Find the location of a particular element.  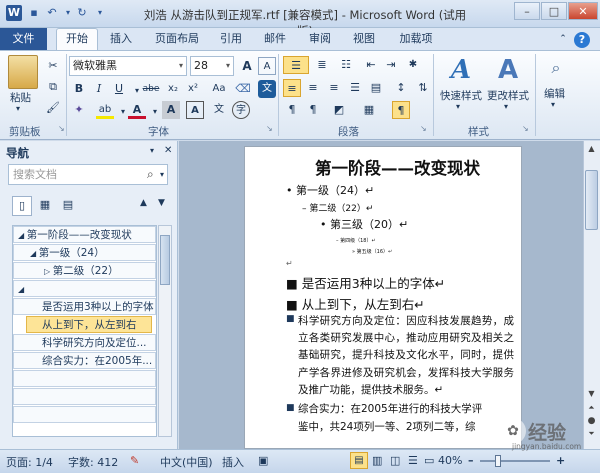

font-launcher-icon: ↘ is located at coordinates (269, 128).